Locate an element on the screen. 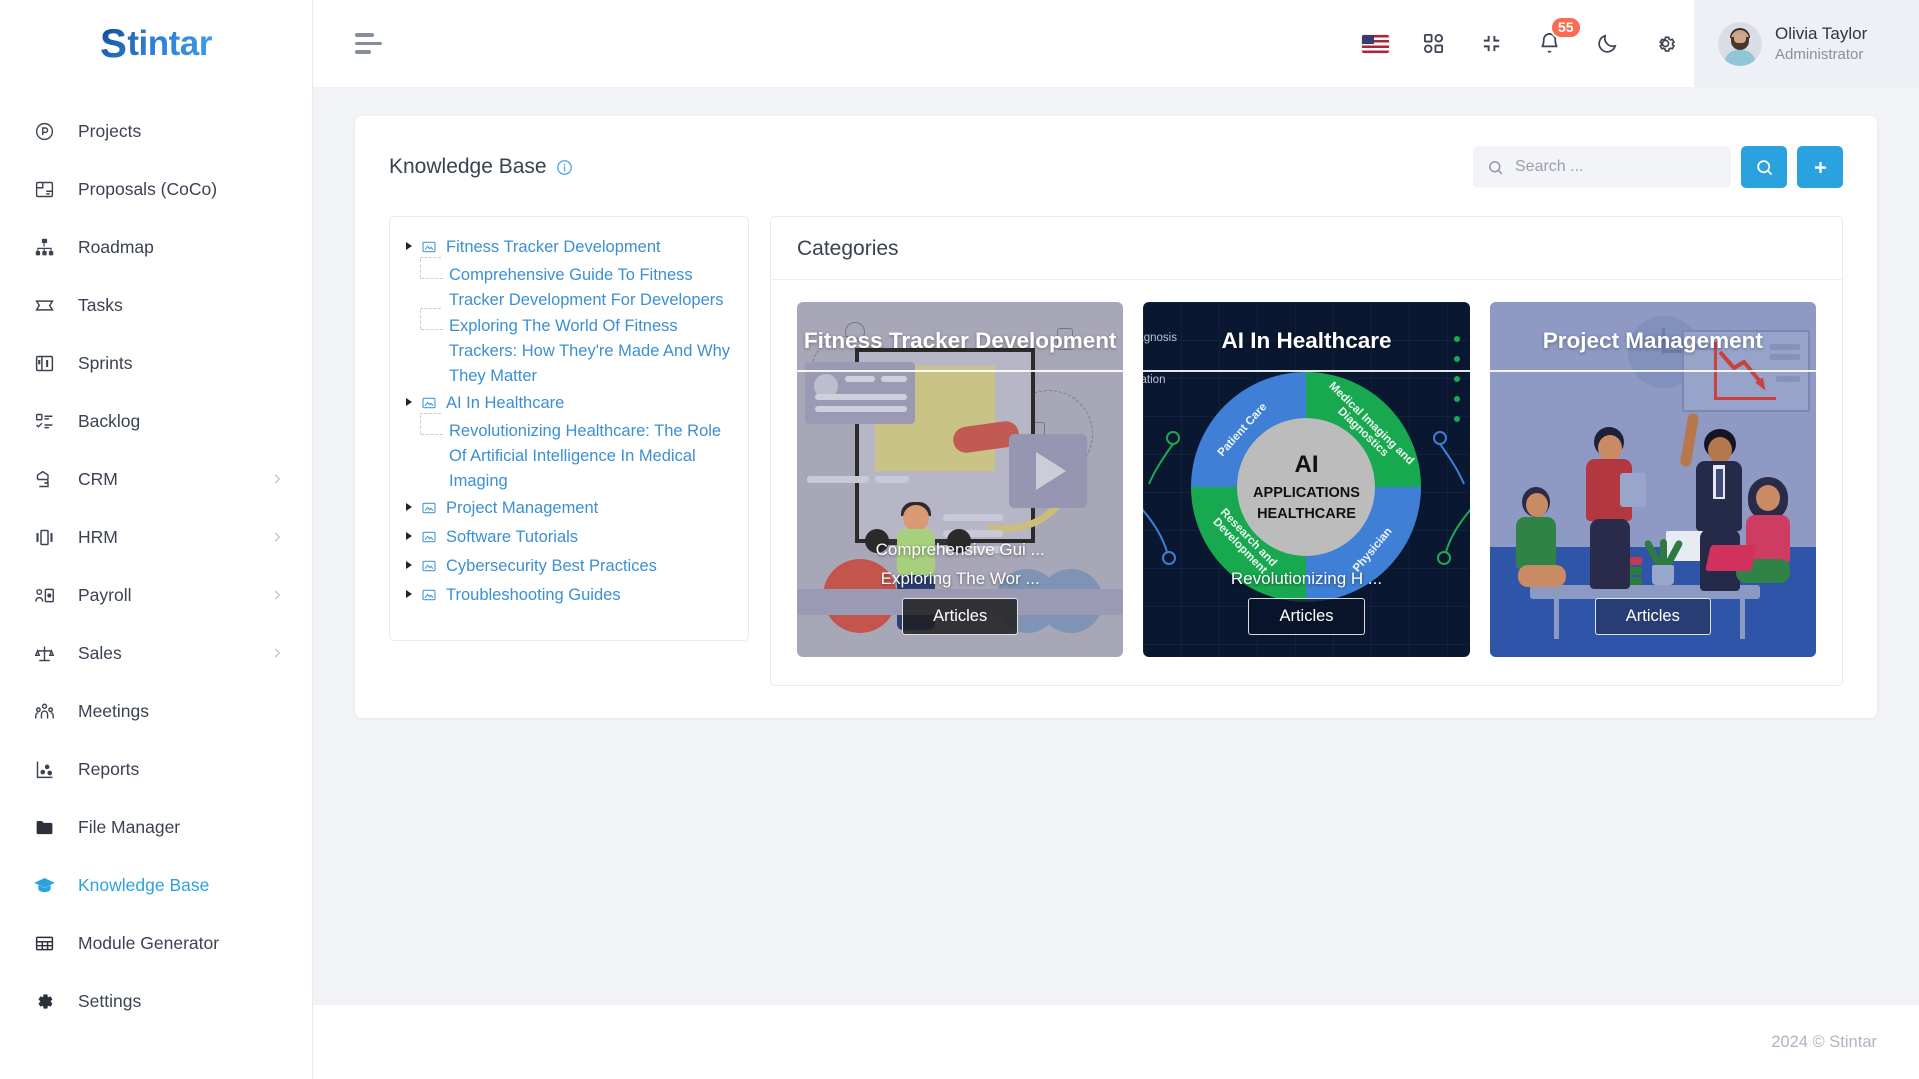  tree-node-row: Software Tutorials is located at coordinates (568, 537).